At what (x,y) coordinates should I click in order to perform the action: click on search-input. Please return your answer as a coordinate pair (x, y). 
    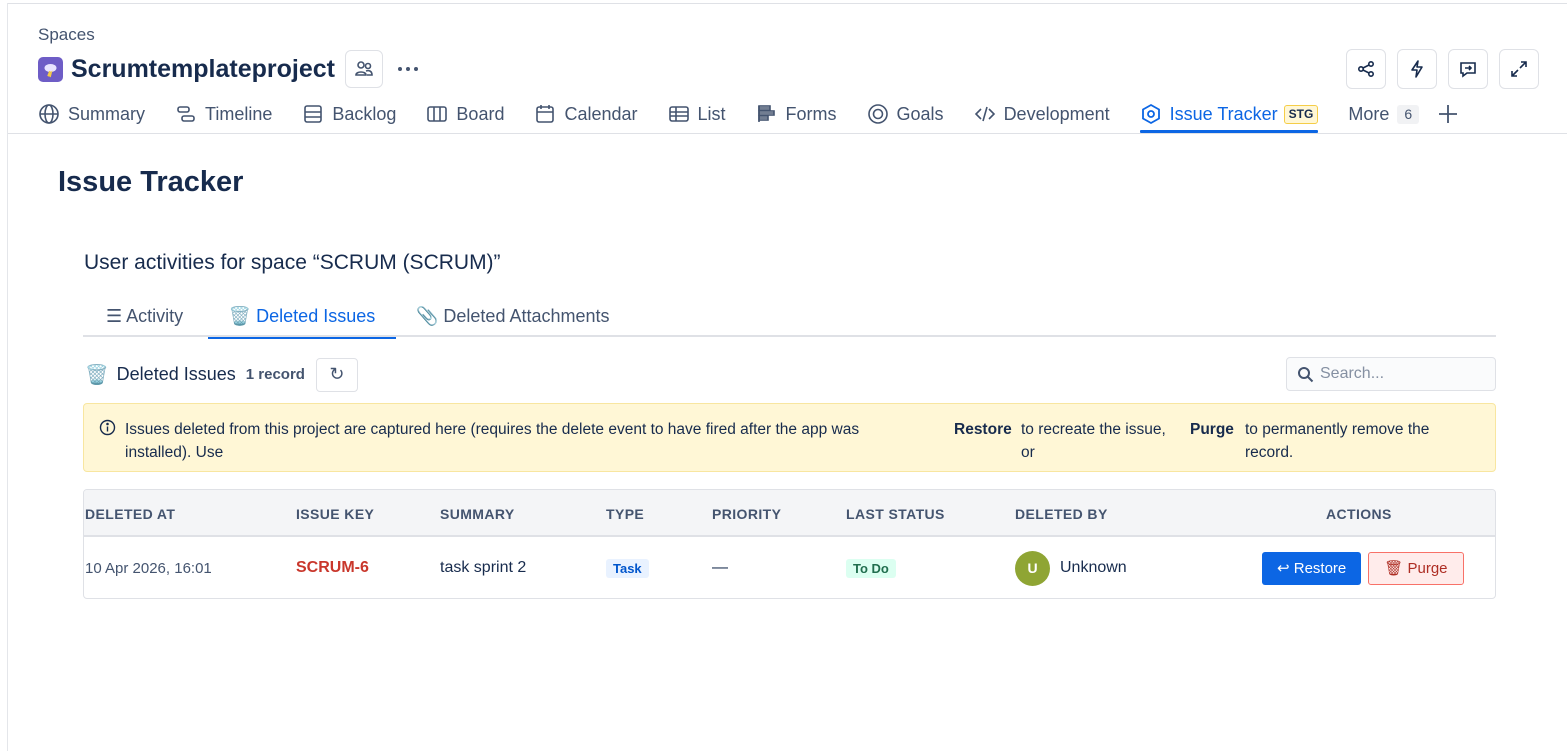
    Looking at the image, I should click on (1400, 374).